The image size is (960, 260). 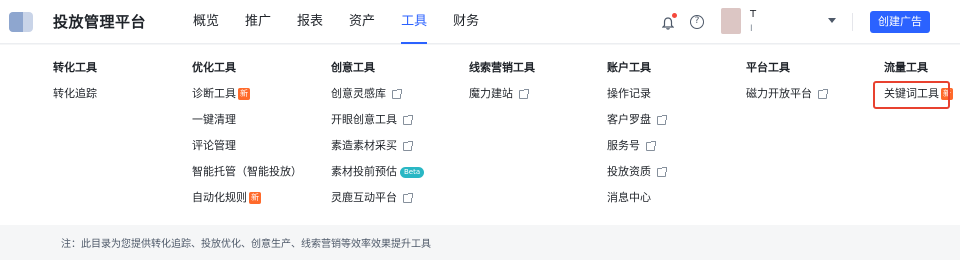 I want to click on footer-note: 注：此目录为您提供转化追踪、投放优化、创意生产、线索营销等效率效果提升工具, so click(x=246, y=244).